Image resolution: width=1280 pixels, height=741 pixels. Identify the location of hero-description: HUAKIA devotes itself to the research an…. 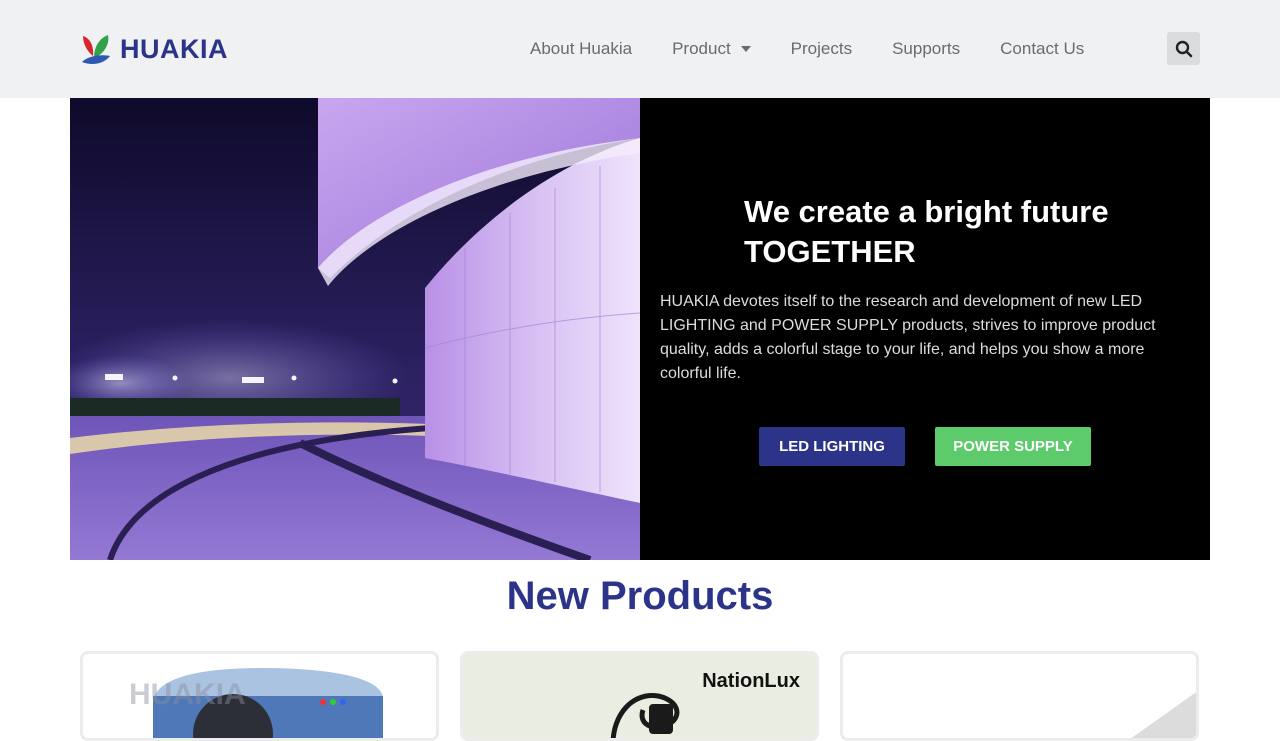
(908, 337).